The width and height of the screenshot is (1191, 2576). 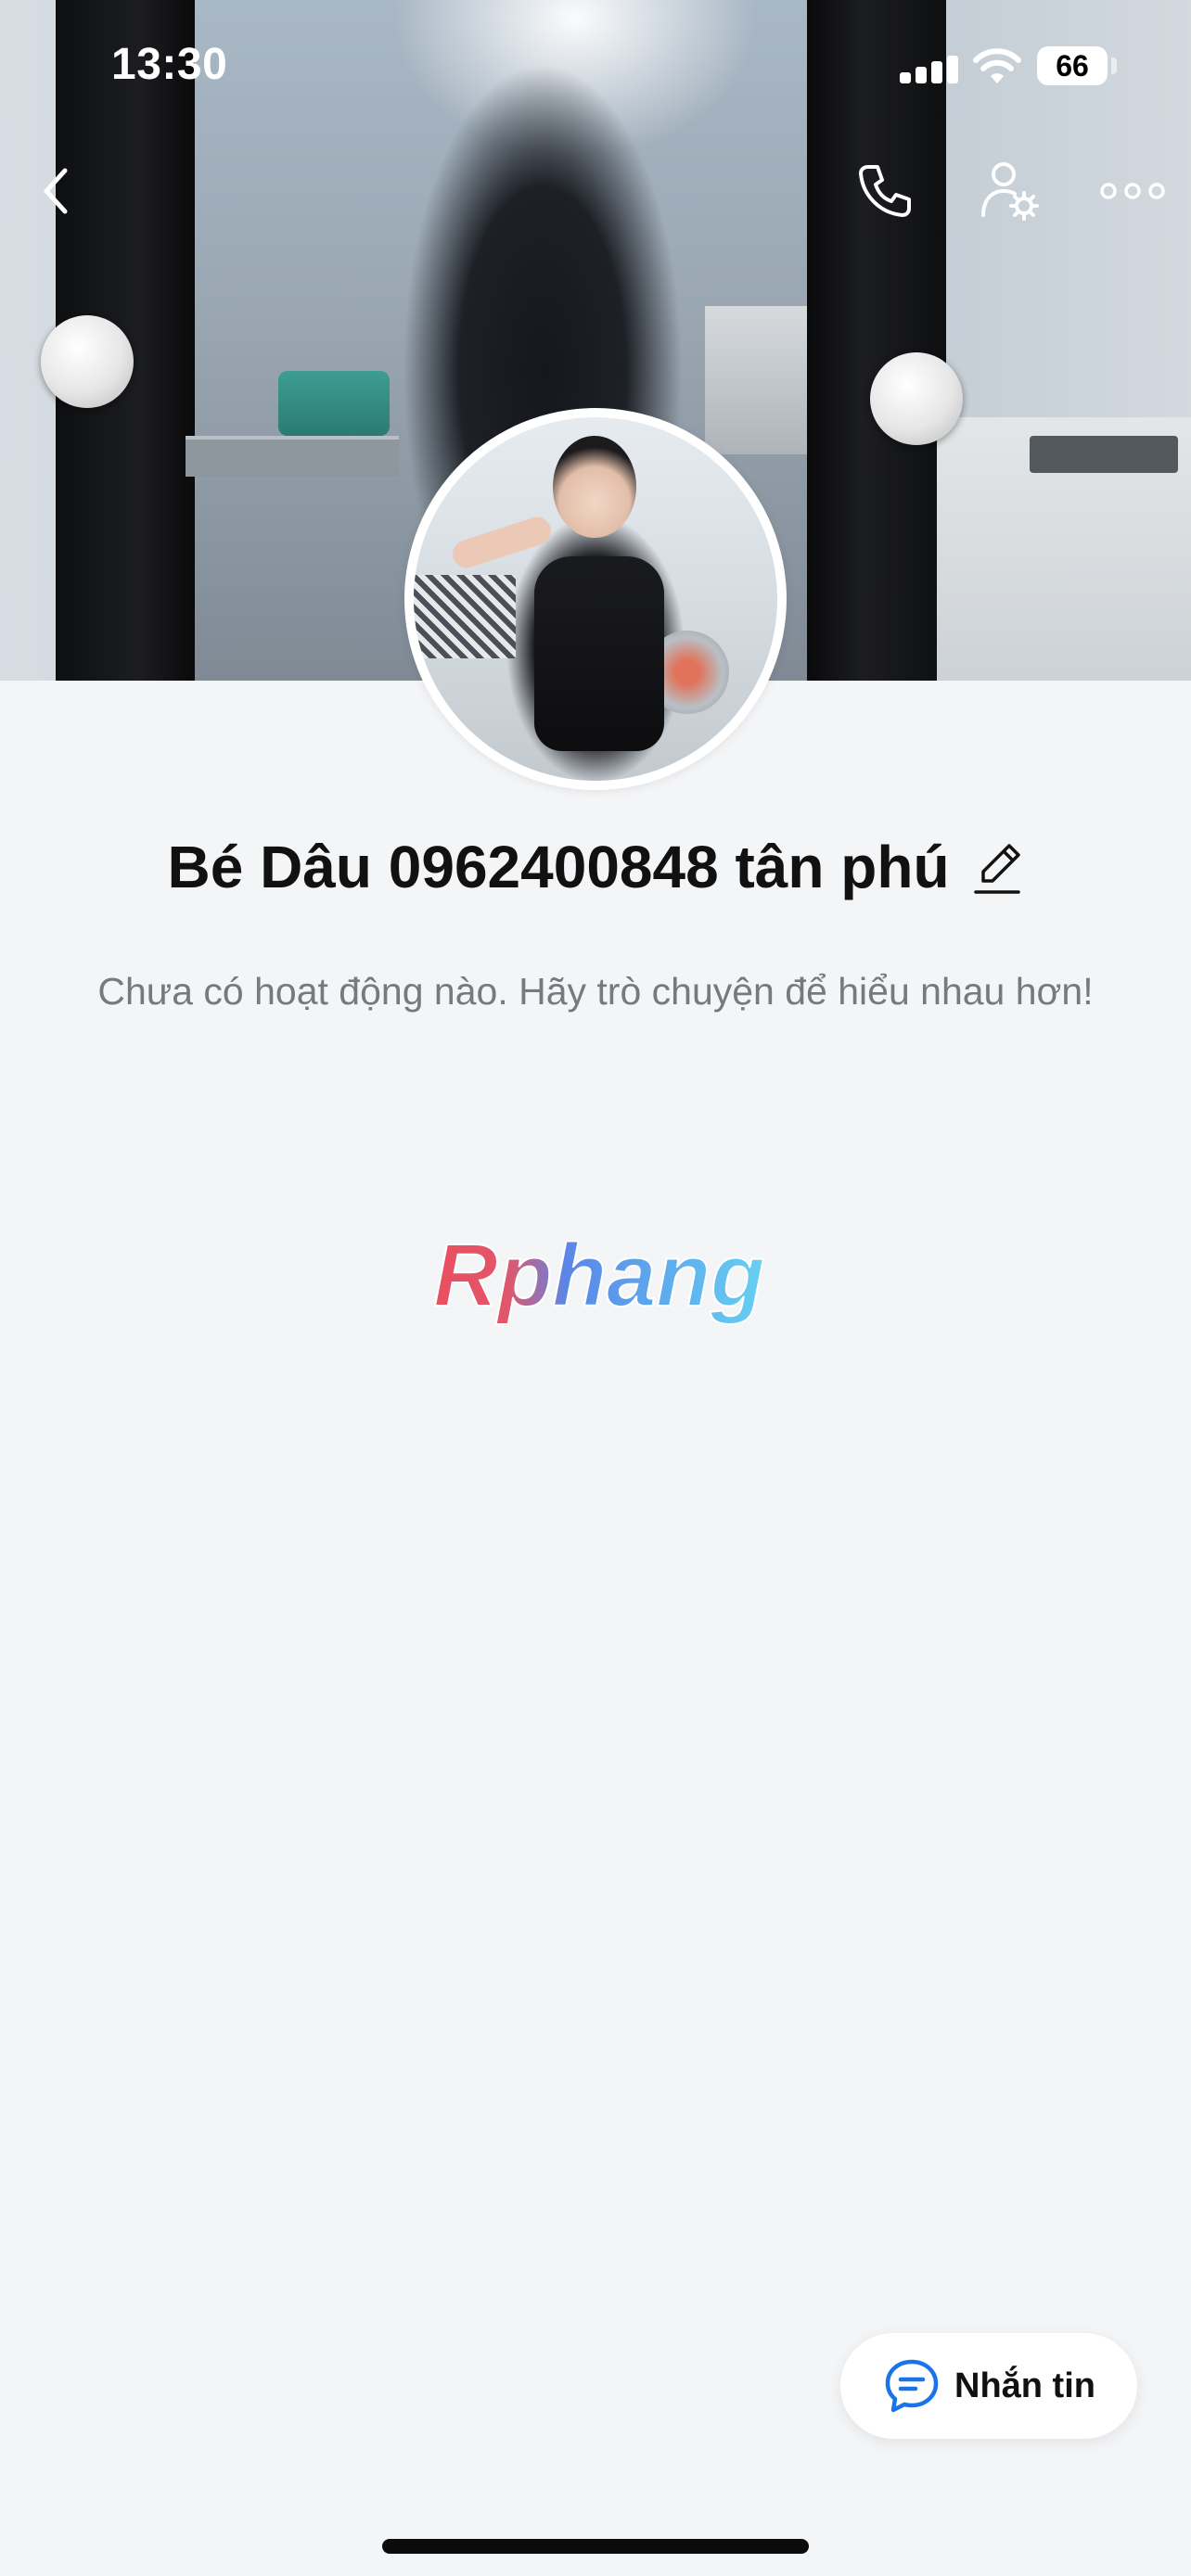 I want to click on more-options-button, so click(x=1132, y=191).